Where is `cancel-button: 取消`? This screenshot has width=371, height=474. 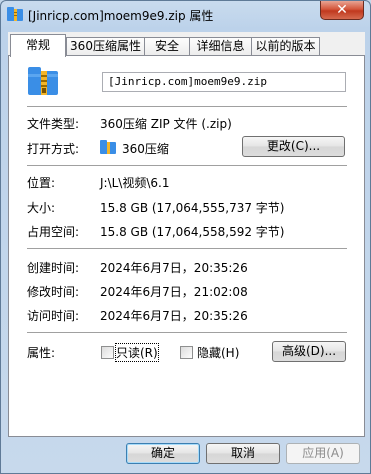
cancel-button: 取消 is located at coordinates (243, 453).